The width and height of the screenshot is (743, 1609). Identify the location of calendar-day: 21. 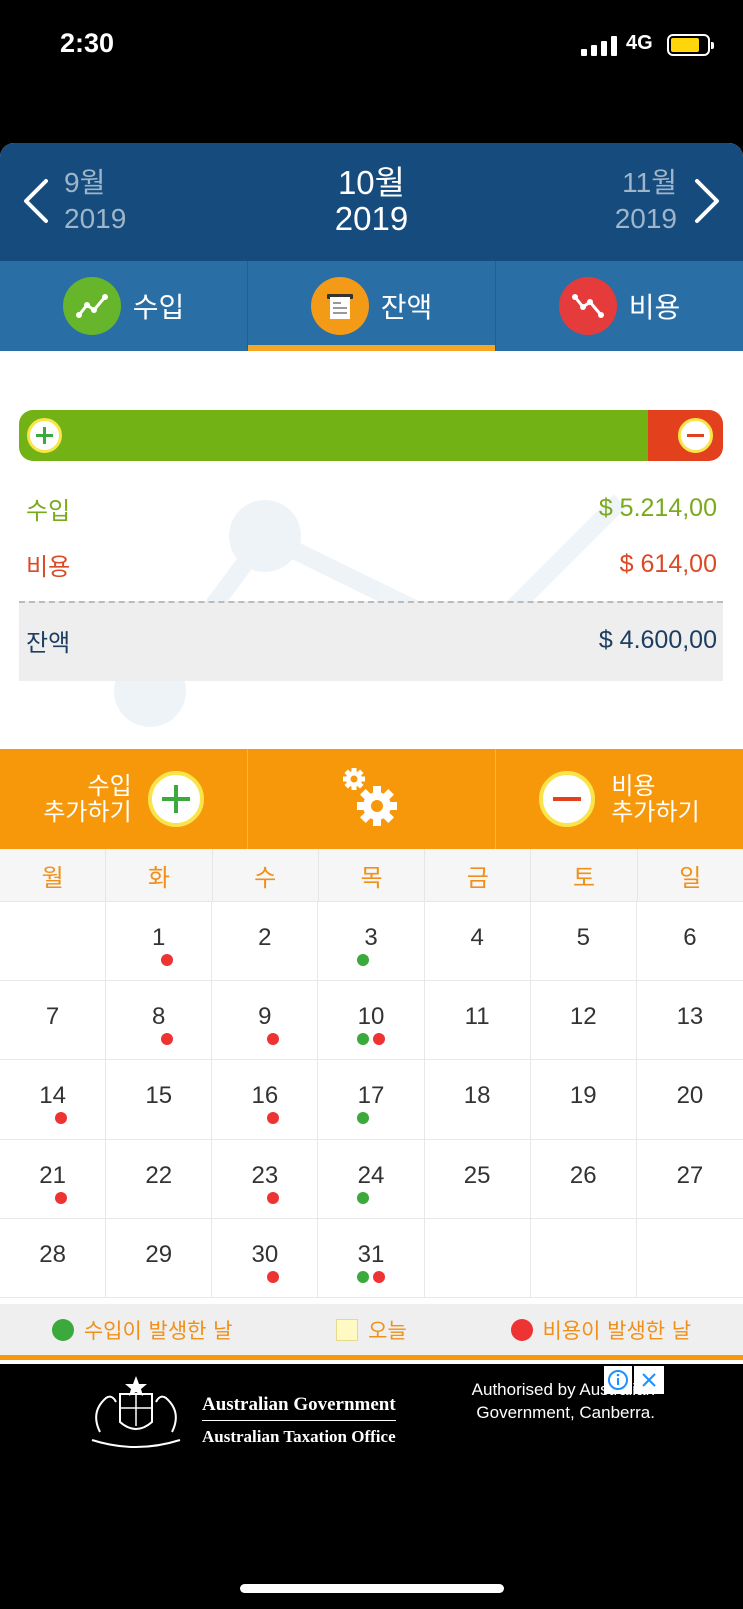
(53, 1179).